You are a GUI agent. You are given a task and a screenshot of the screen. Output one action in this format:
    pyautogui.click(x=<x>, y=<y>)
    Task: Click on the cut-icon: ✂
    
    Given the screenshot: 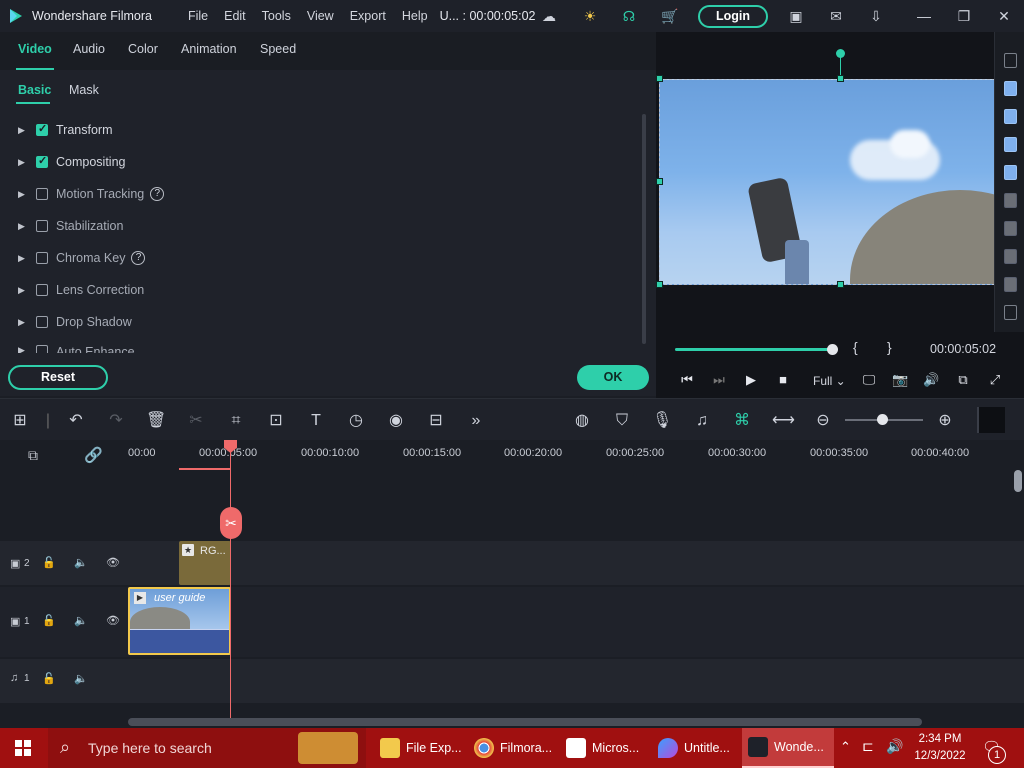 What is the action you would take?
    pyautogui.click(x=196, y=421)
    